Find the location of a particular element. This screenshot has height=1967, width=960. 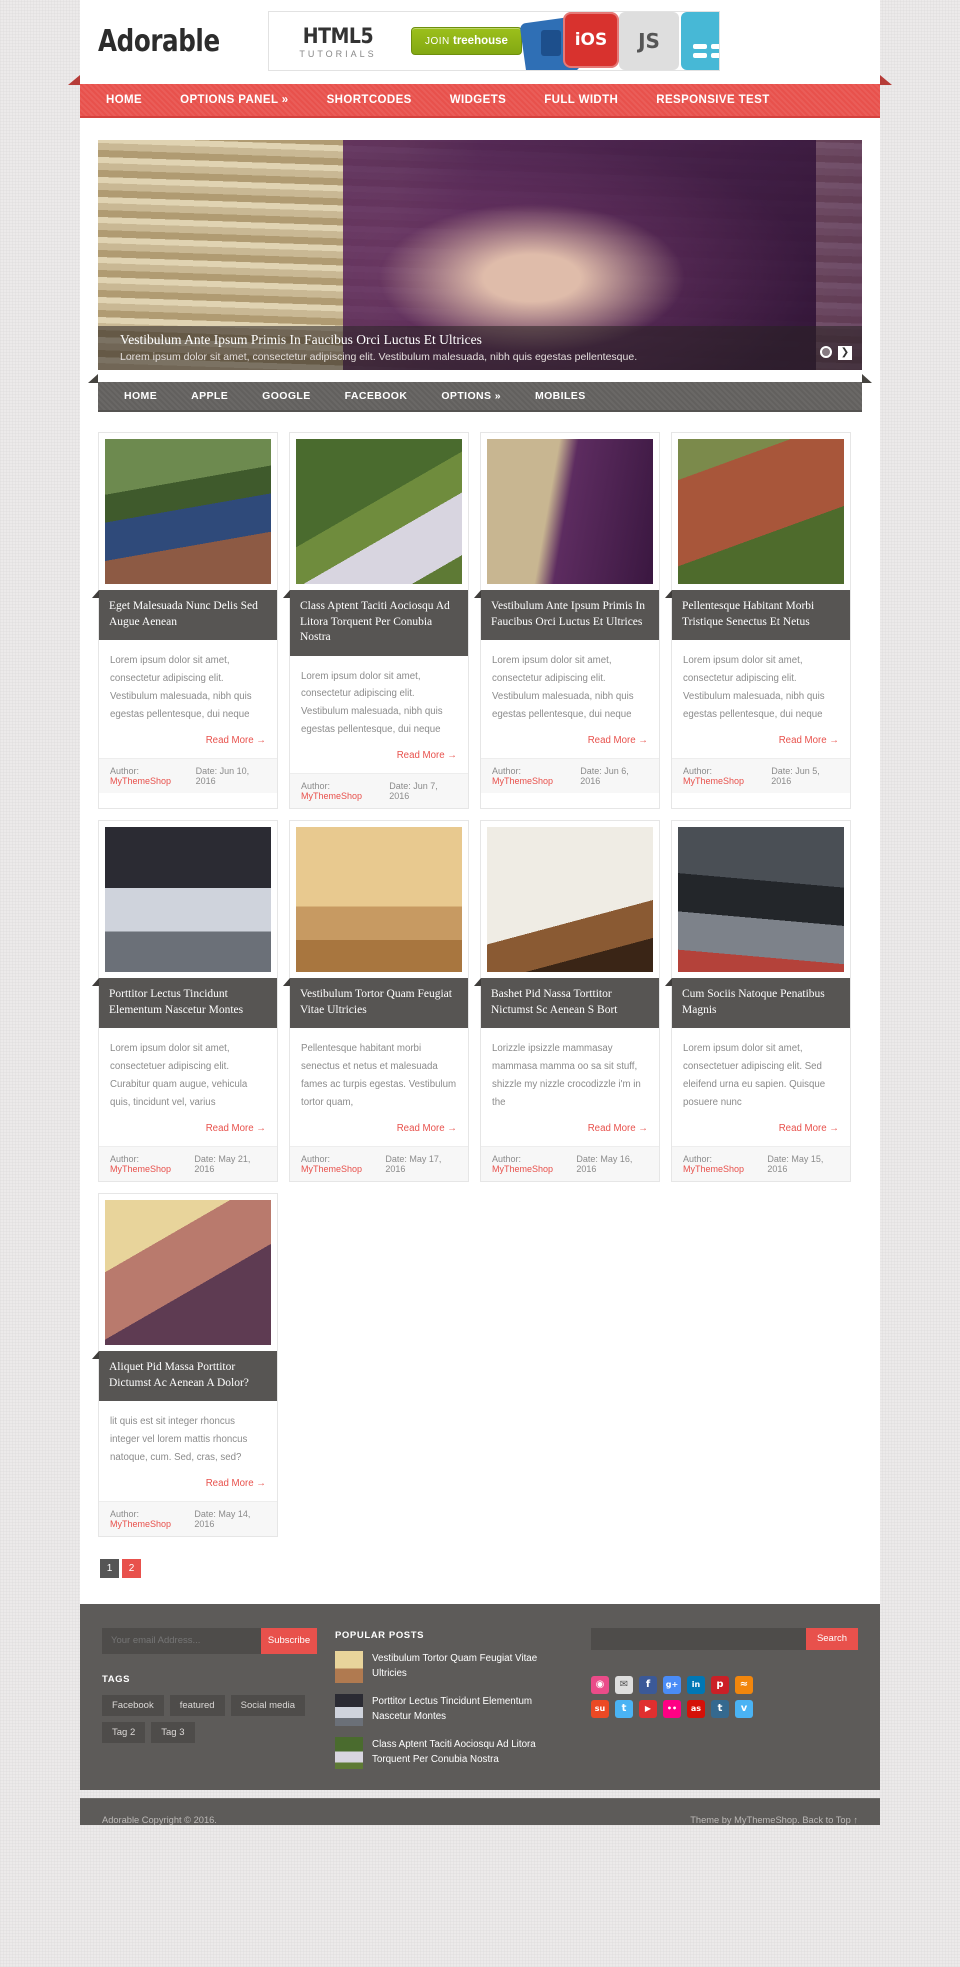

pinterest-icon: p is located at coordinates (720, 1684).